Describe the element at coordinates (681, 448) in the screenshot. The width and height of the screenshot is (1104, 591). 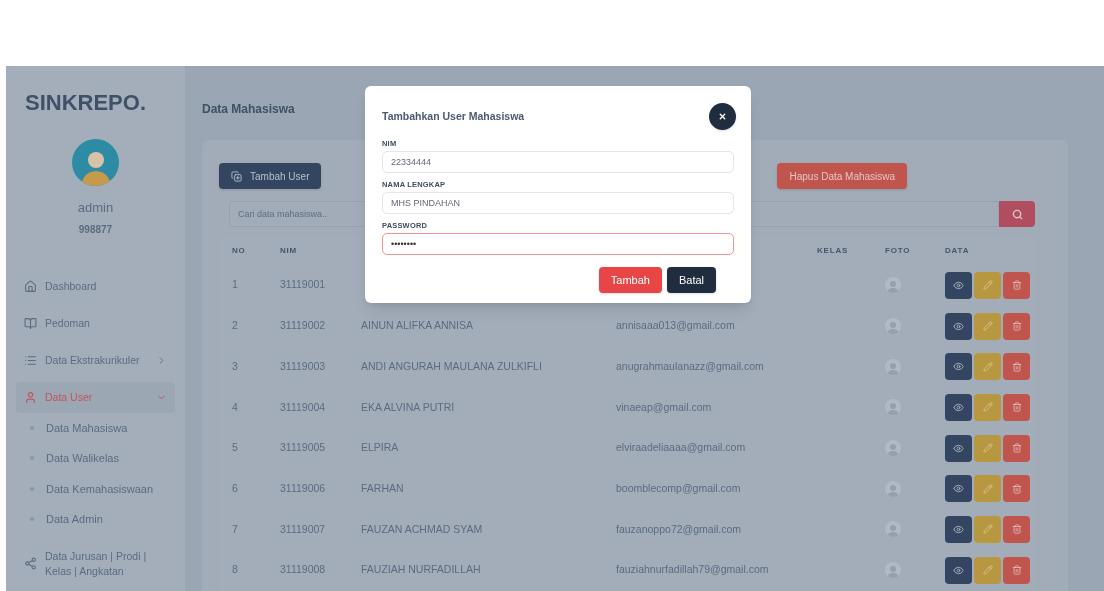
I see `table-cell: elviraadeliaaaa@gmail.com` at that location.